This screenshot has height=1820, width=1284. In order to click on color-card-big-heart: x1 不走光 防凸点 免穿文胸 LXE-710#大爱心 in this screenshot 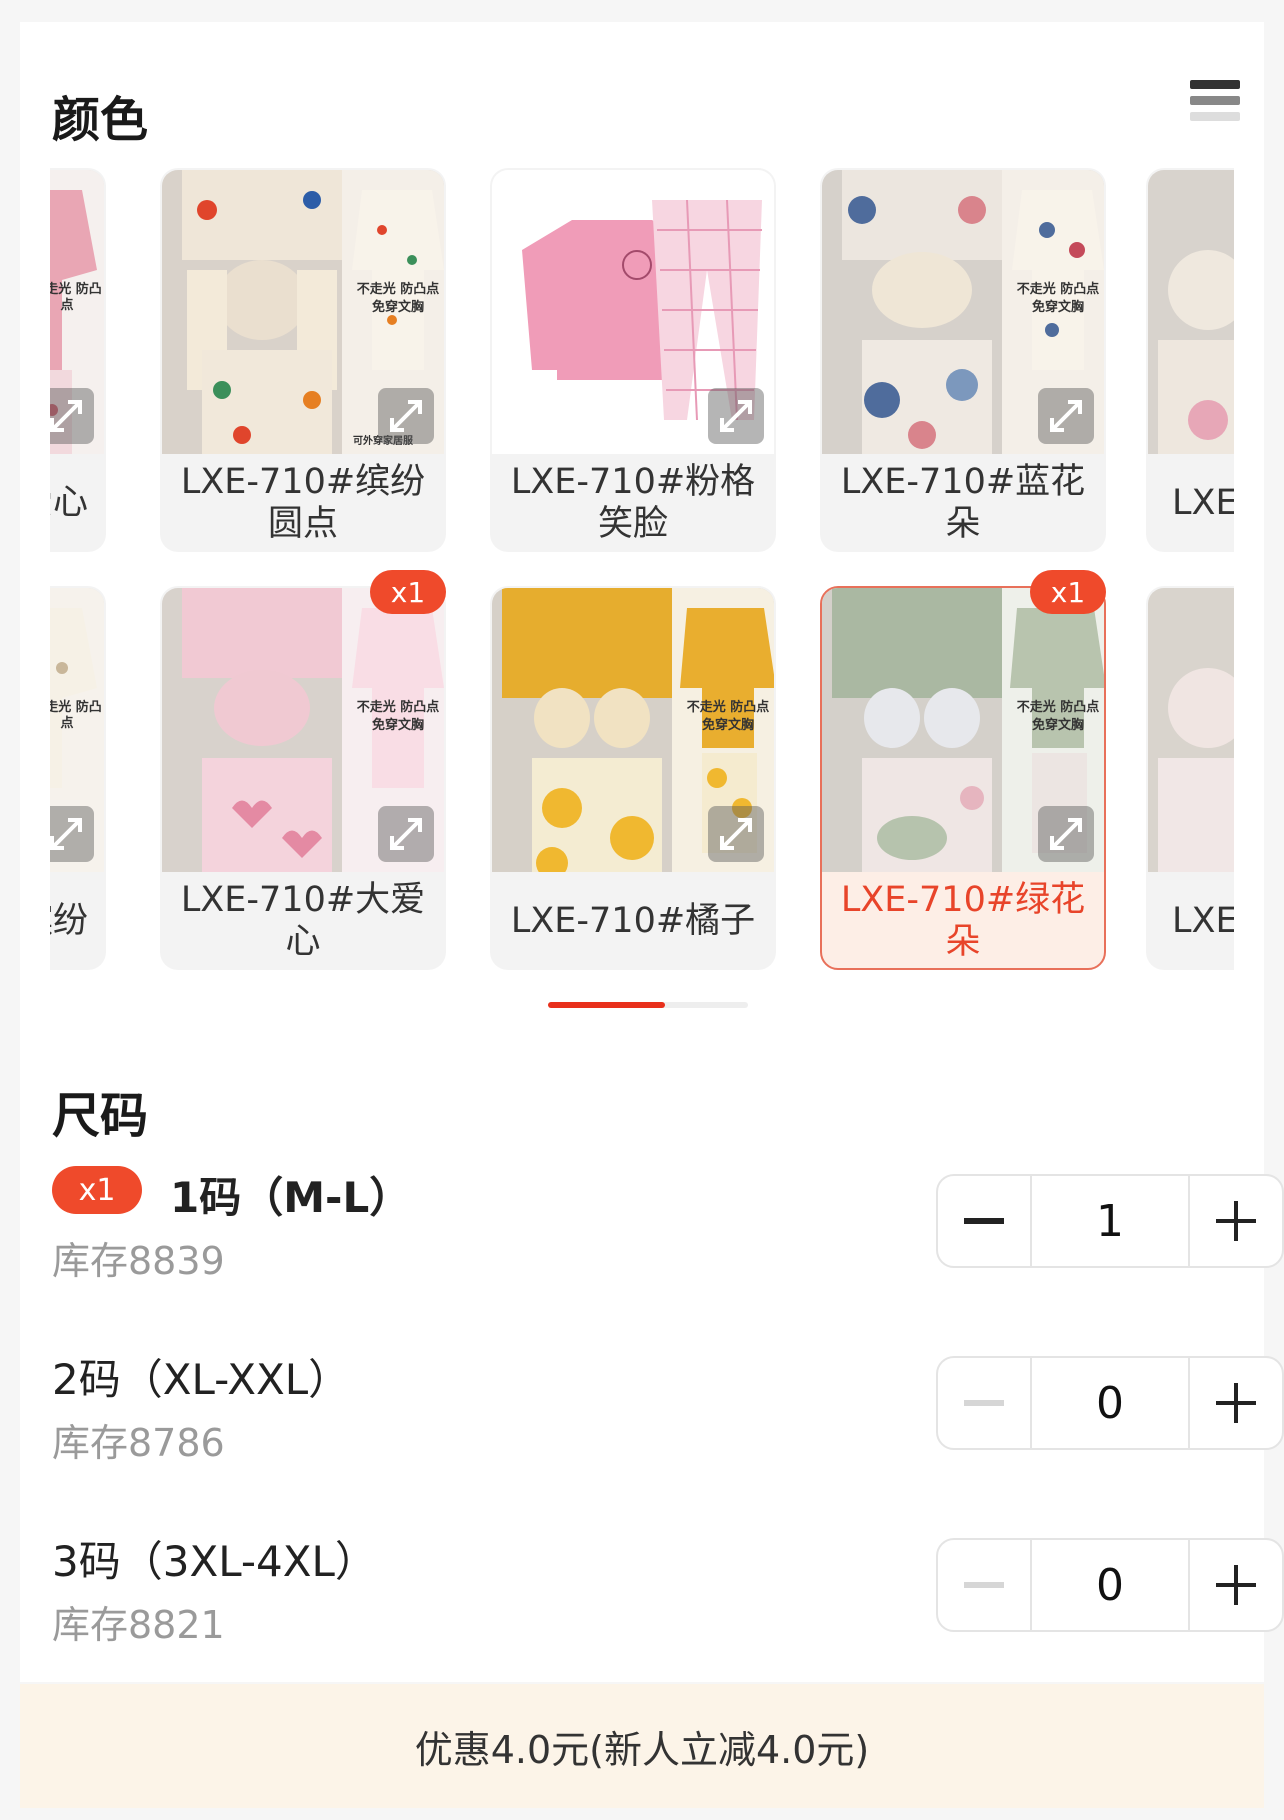, I will do `click(303, 770)`.